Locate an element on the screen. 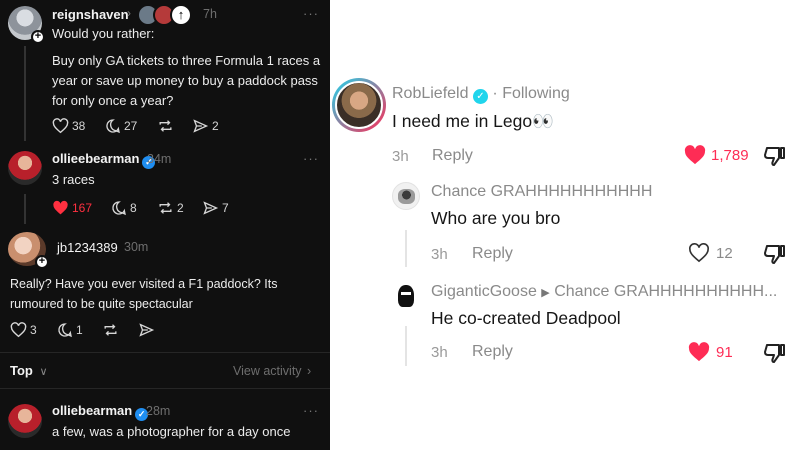  reply-count: 1 is located at coordinates (79, 330).